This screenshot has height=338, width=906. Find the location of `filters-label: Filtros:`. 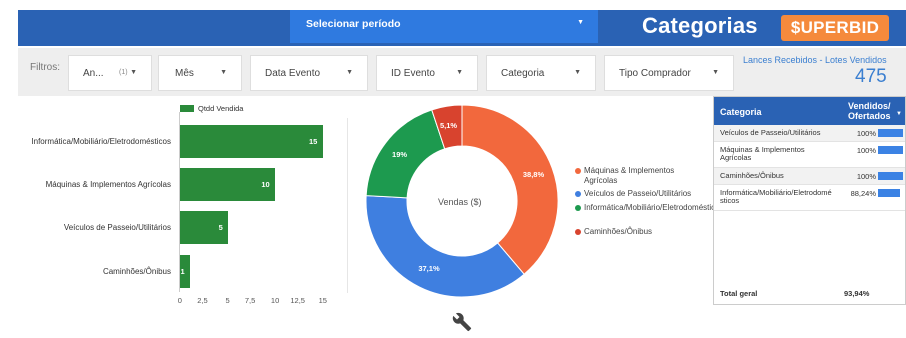

filters-label: Filtros: is located at coordinates (45, 67).